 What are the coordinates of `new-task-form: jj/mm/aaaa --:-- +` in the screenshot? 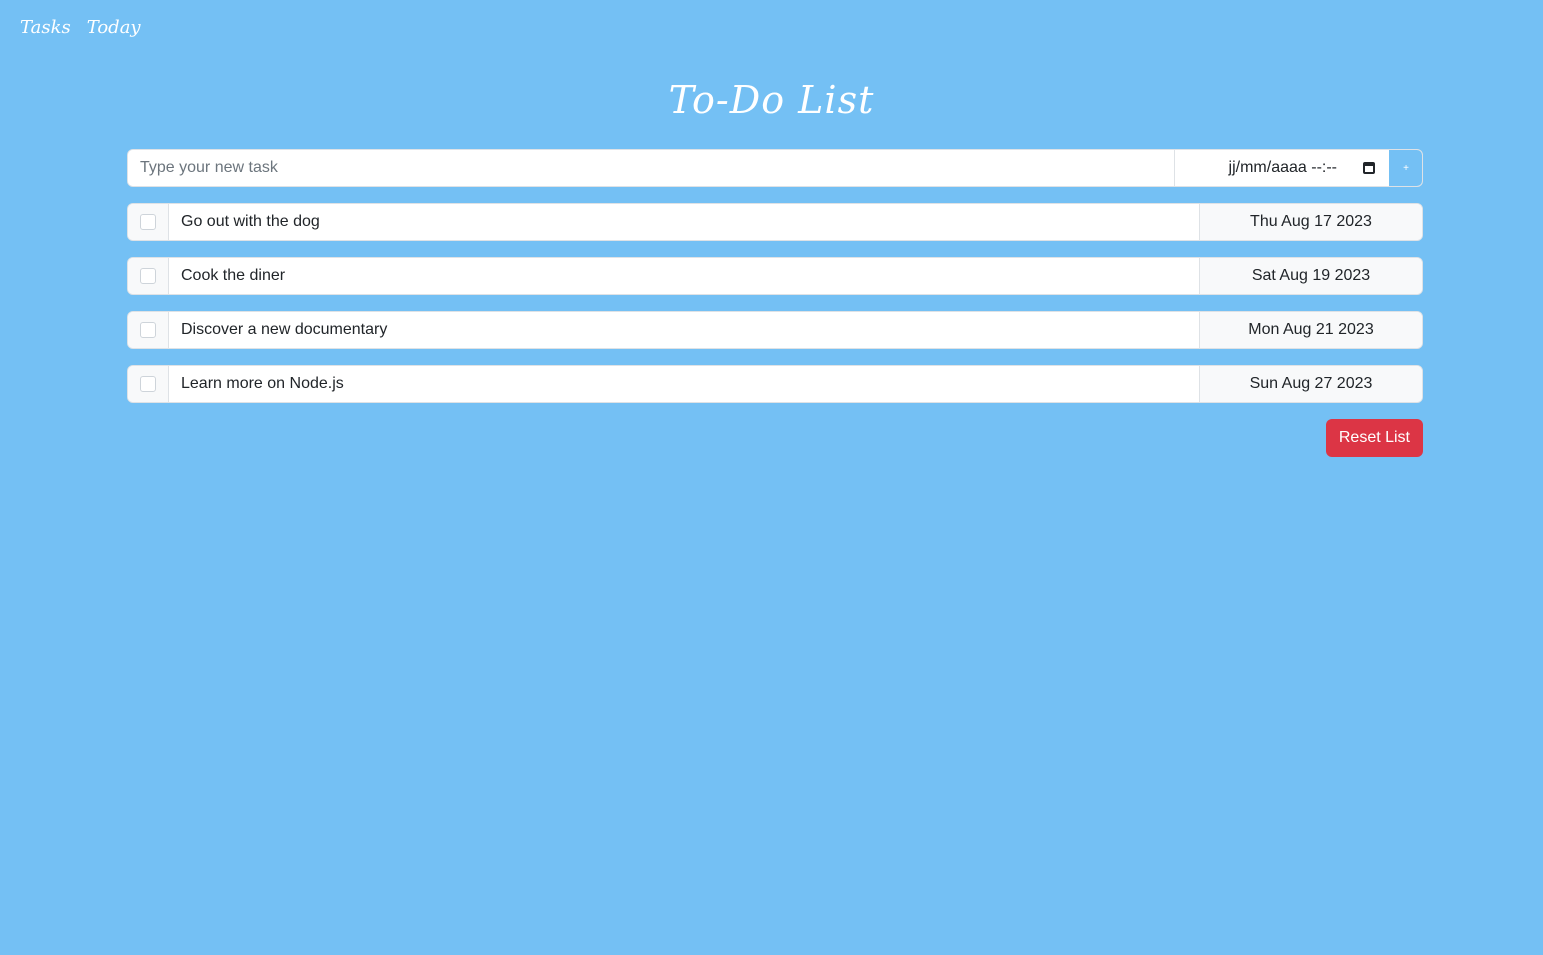 It's located at (775, 168).